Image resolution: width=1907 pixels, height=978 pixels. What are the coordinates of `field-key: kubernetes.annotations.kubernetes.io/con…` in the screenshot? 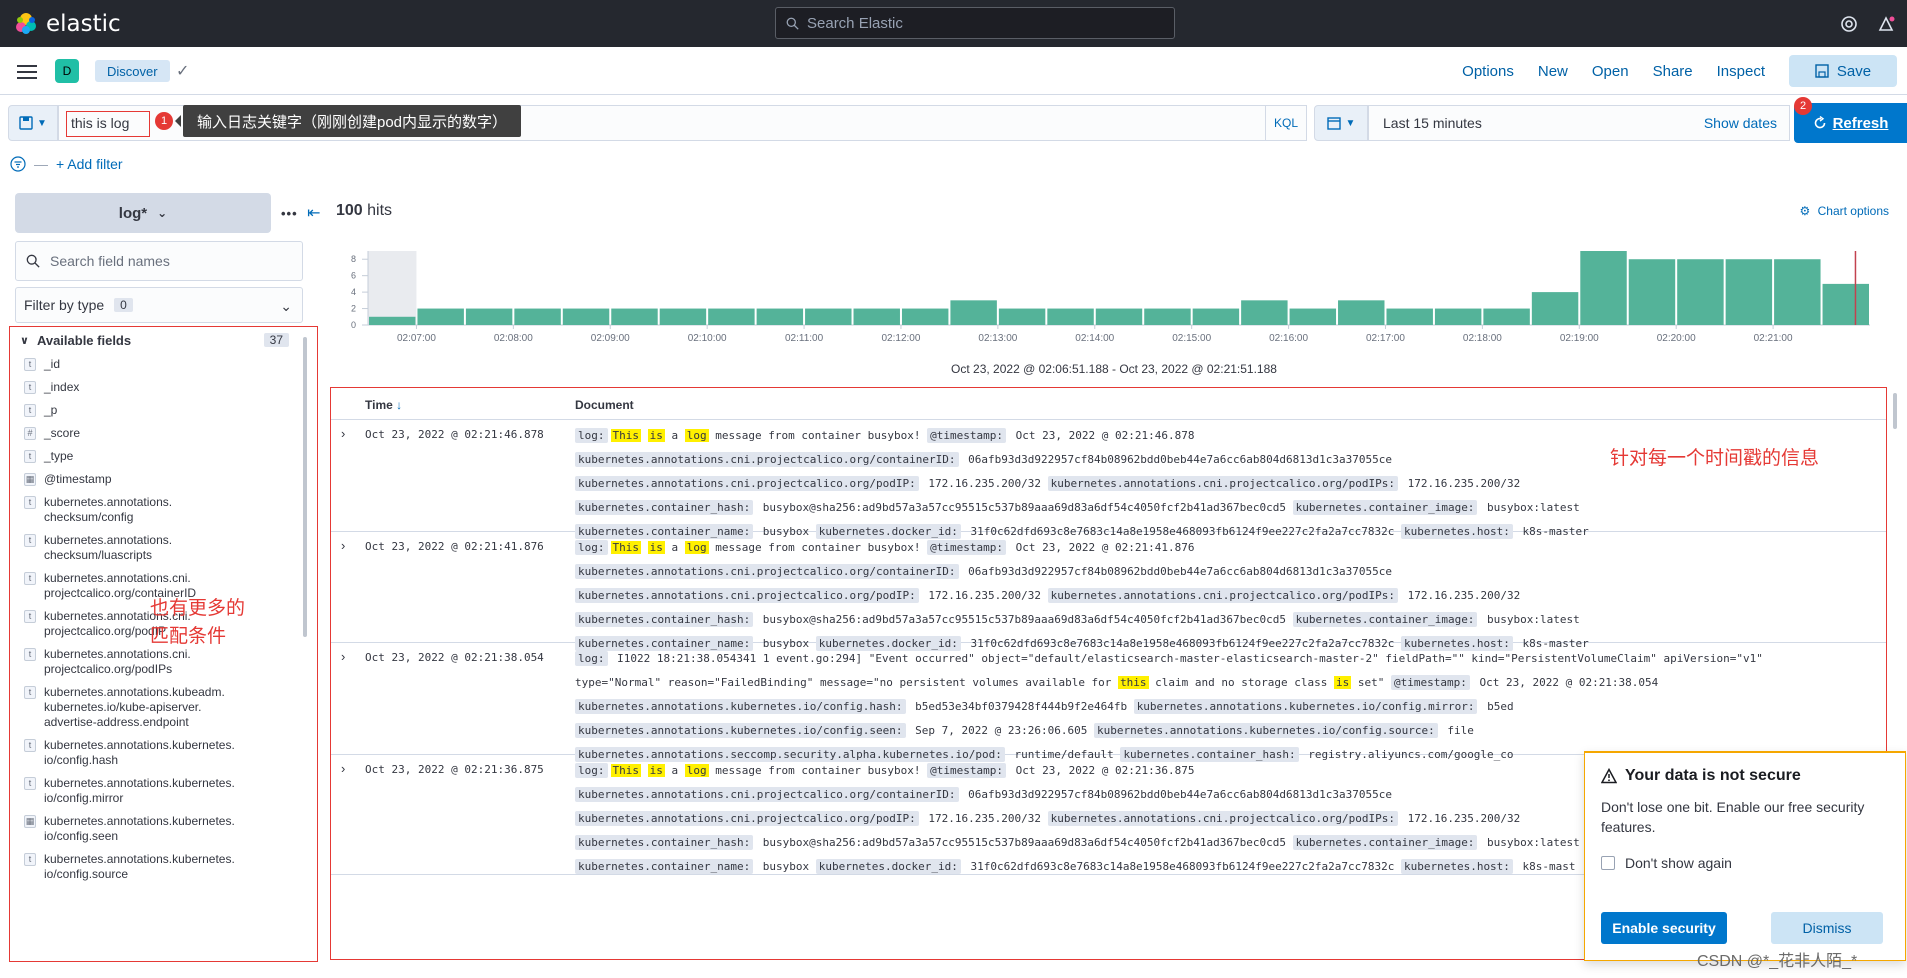 It's located at (740, 706).